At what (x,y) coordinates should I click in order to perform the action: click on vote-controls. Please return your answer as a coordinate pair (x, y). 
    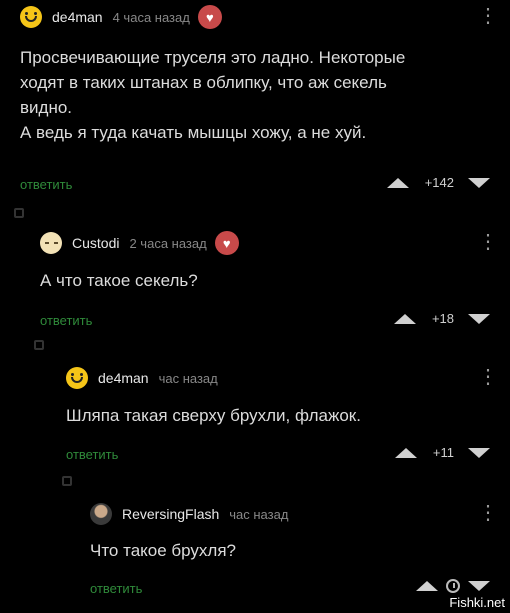
    Looking at the image, I should click on (453, 586).